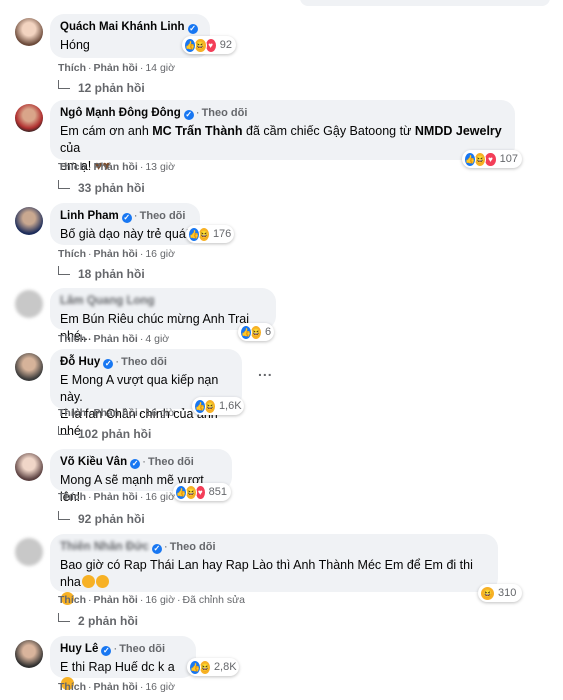  I want to click on reaction-summary: 👍 😆 ♥ 92, so click(209, 45).